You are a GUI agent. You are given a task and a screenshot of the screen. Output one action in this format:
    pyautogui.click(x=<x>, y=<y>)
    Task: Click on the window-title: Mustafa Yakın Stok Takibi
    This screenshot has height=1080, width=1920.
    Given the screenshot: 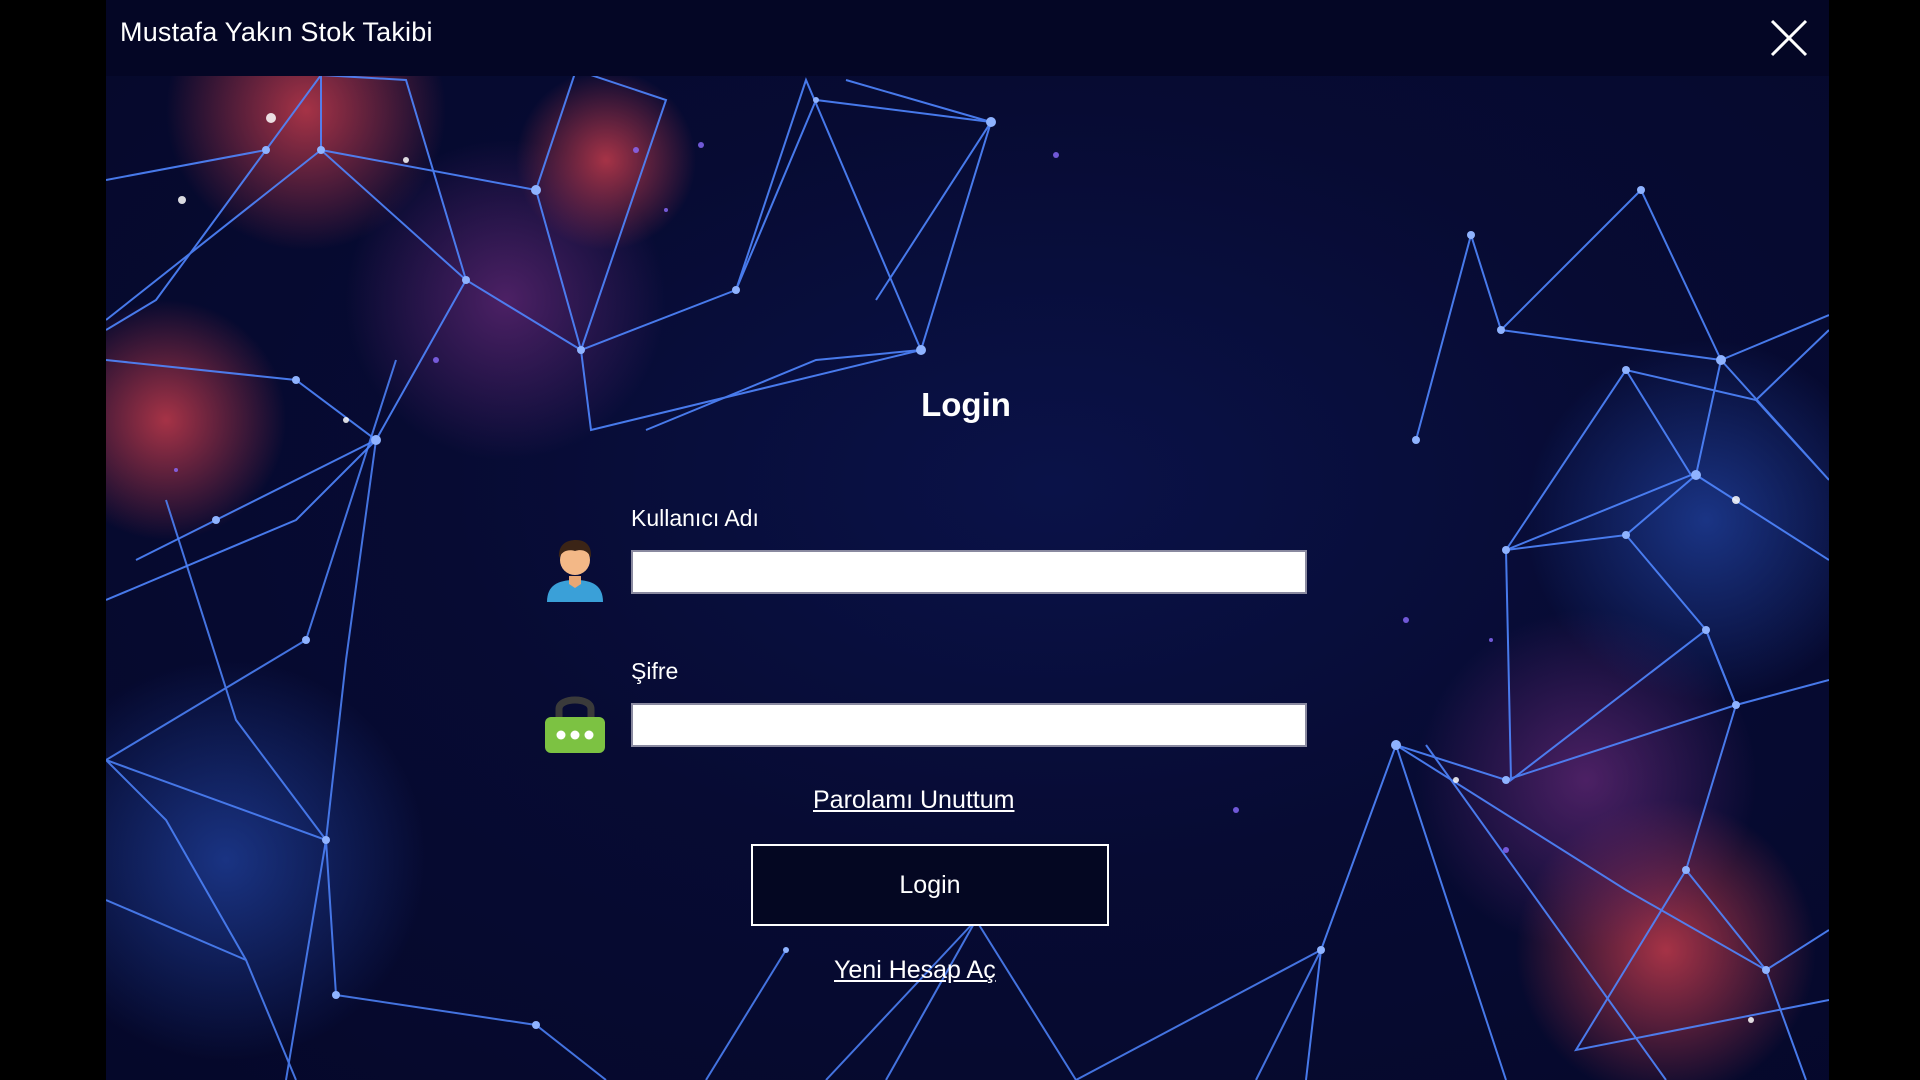 What is the action you would take?
    pyautogui.click(x=276, y=32)
    